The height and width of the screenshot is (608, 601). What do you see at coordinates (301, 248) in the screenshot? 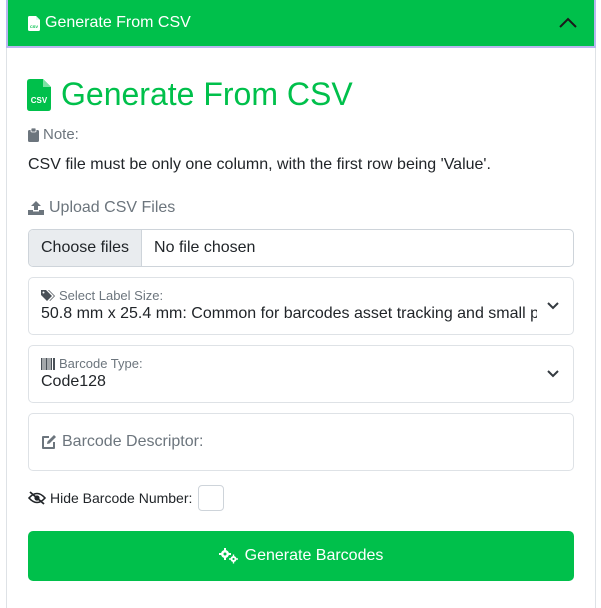
I see `csv-file-input: Choose files No file chosen` at bounding box center [301, 248].